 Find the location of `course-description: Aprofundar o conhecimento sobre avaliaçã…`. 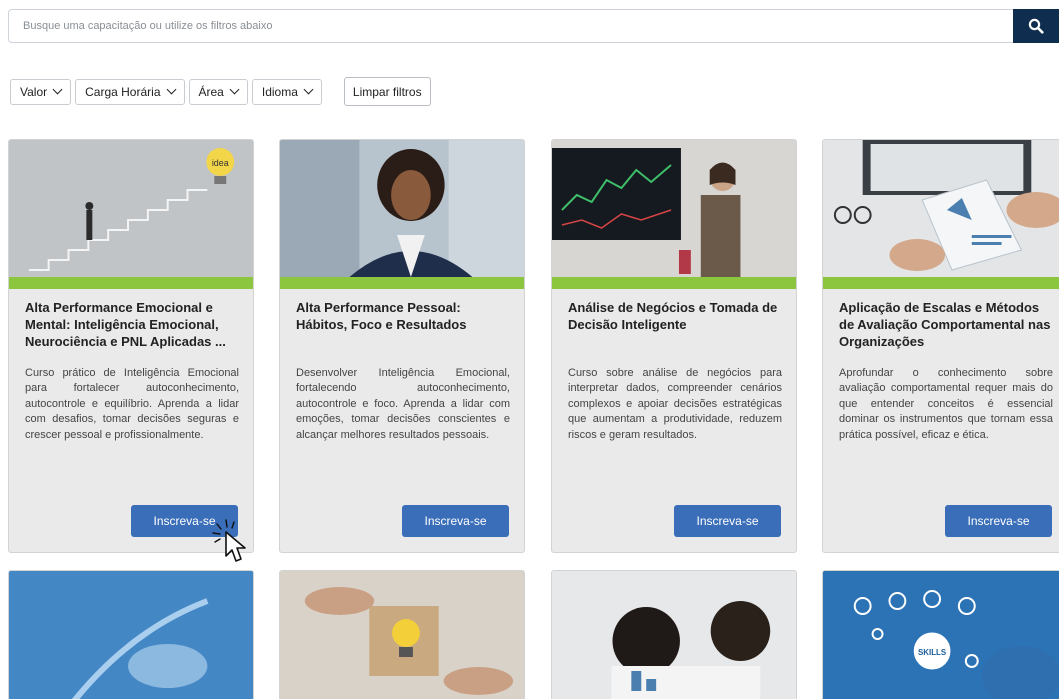

course-description: Aprofundar o conhecimento sobre avaliaçã… is located at coordinates (946, 404).